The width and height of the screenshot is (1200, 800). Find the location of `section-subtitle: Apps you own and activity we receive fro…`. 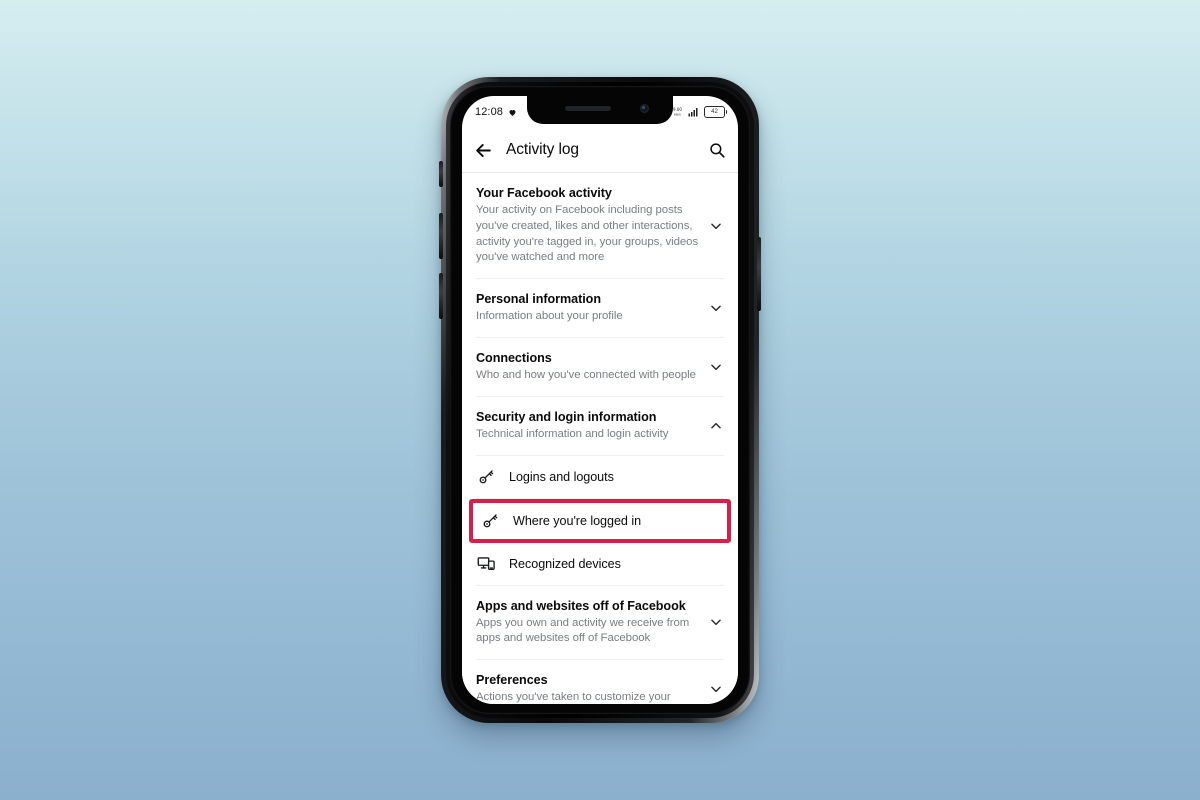

section-subtitle: Apps you own and activity we receive fro… is located at coordinates (583, 630).